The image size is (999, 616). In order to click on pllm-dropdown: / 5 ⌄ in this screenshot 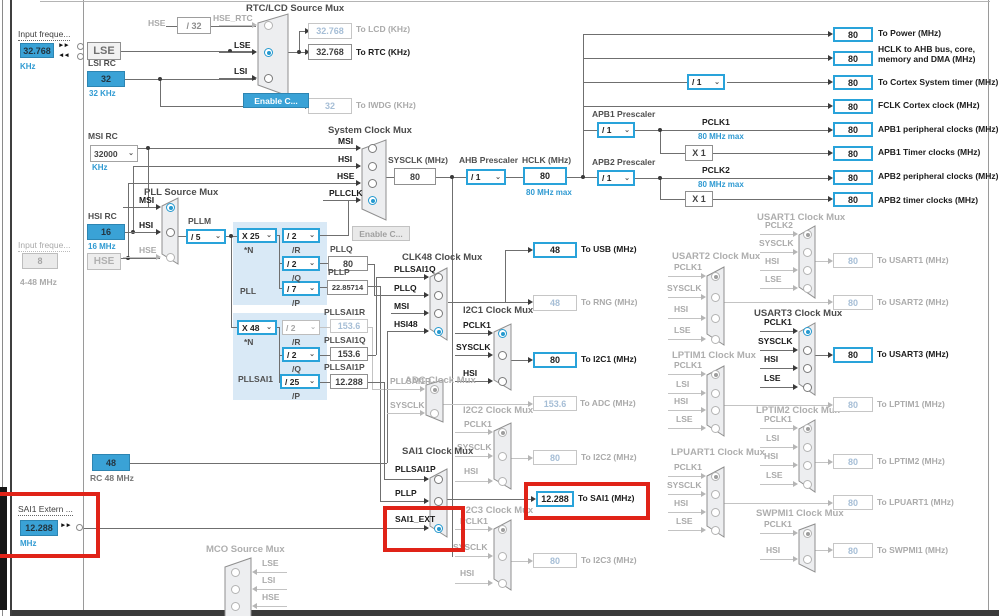, I will do `click(206, 236)`.